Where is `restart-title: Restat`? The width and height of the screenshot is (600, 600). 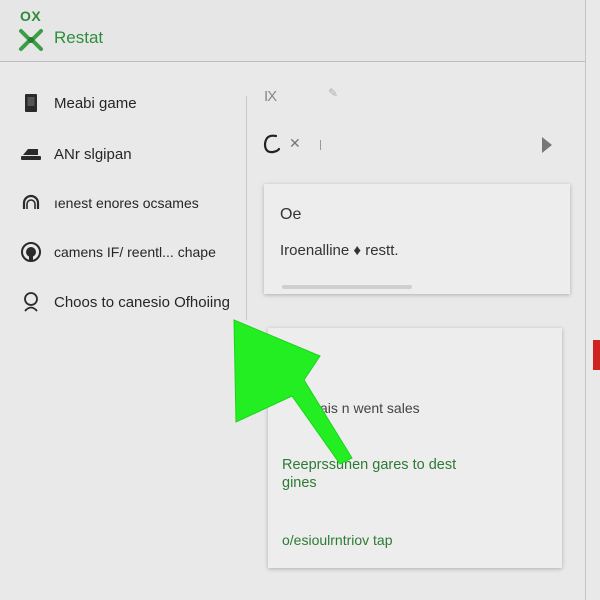
restart-title: Restat is located at coordinates (78, 38).